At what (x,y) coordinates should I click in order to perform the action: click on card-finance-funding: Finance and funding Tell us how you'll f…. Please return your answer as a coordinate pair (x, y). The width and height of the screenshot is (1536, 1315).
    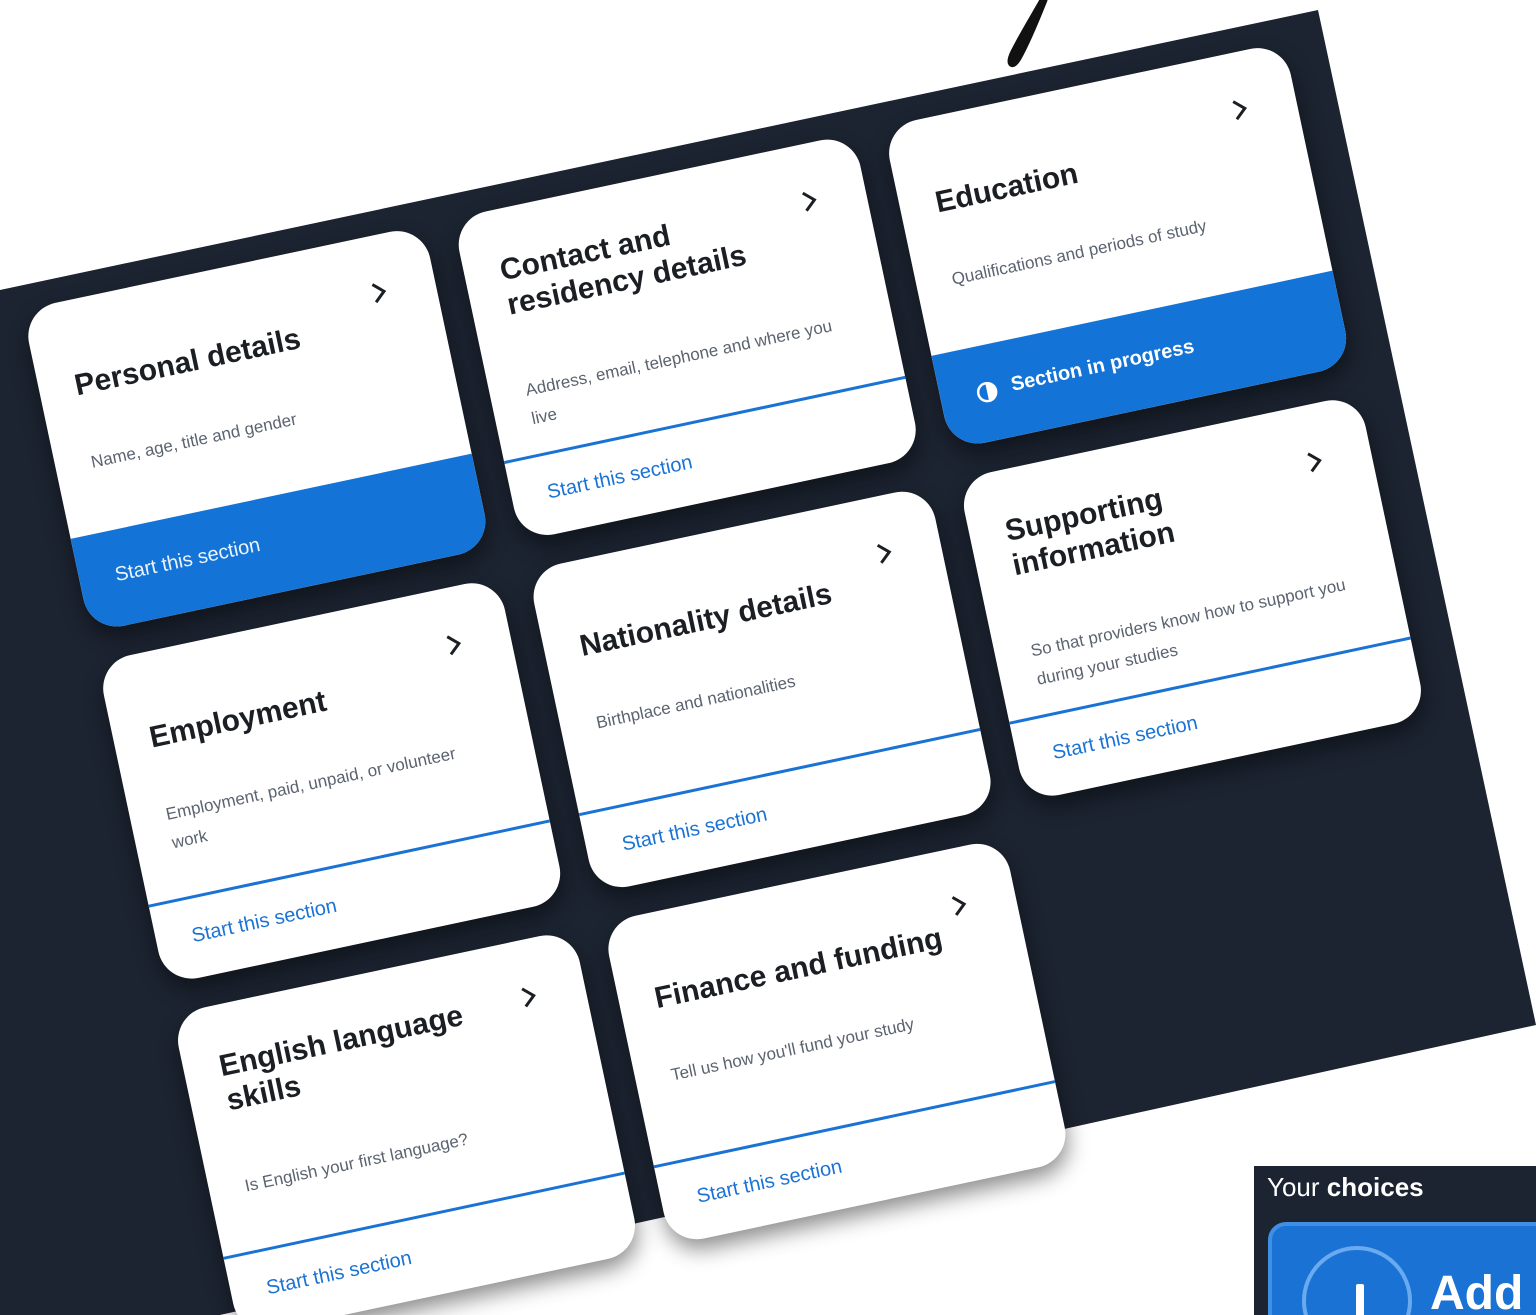
    Looking at the image, I should click on (837, 1041).